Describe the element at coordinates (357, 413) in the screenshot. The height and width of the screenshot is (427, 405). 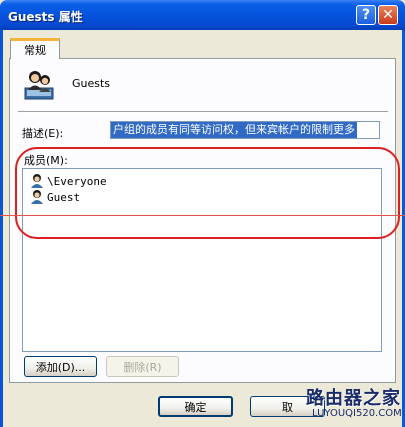
I see `watermark-url: LUYOUQI520.COM` at that location.